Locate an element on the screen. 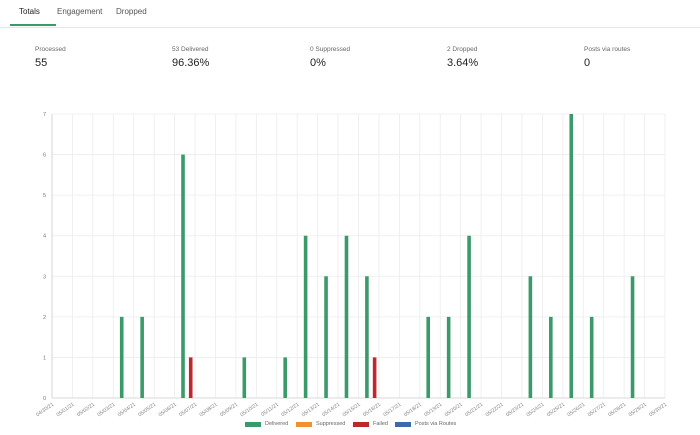  stat-posts-via-routes: Posts via routes 0 is located at coordinates (607, 57).